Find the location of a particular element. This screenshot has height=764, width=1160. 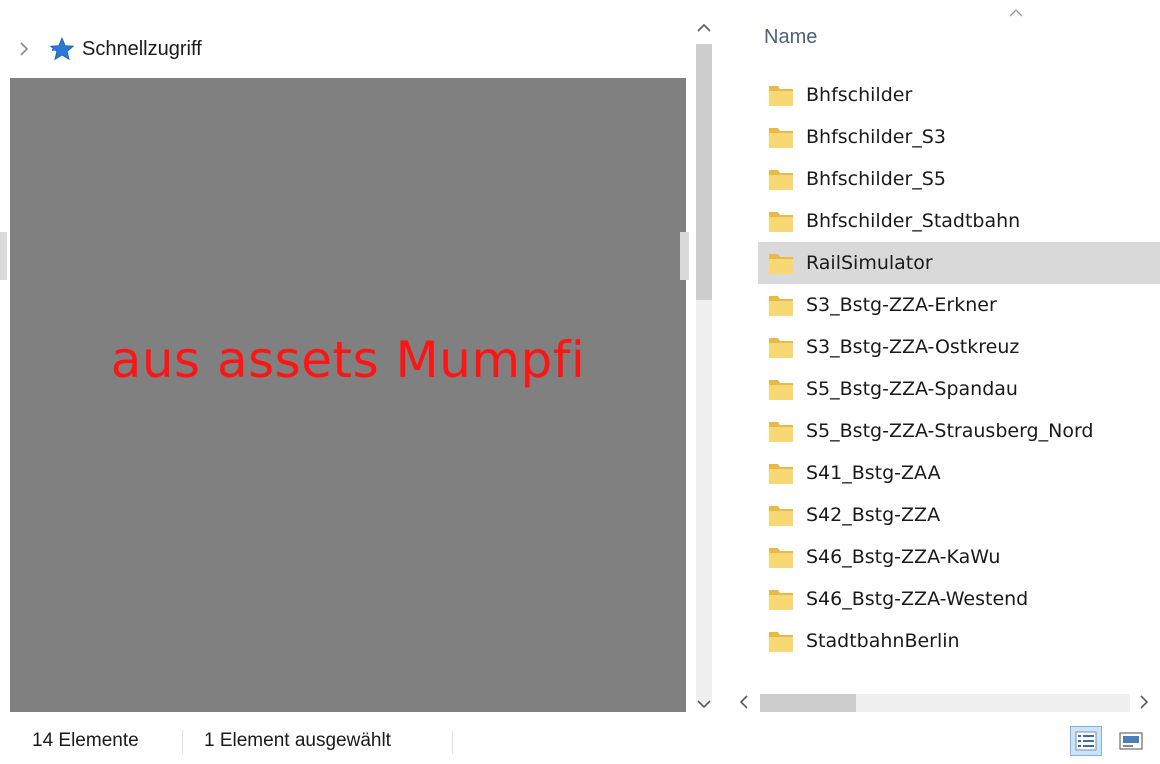

chevron-right-icon is located at coordinates (24, 49).